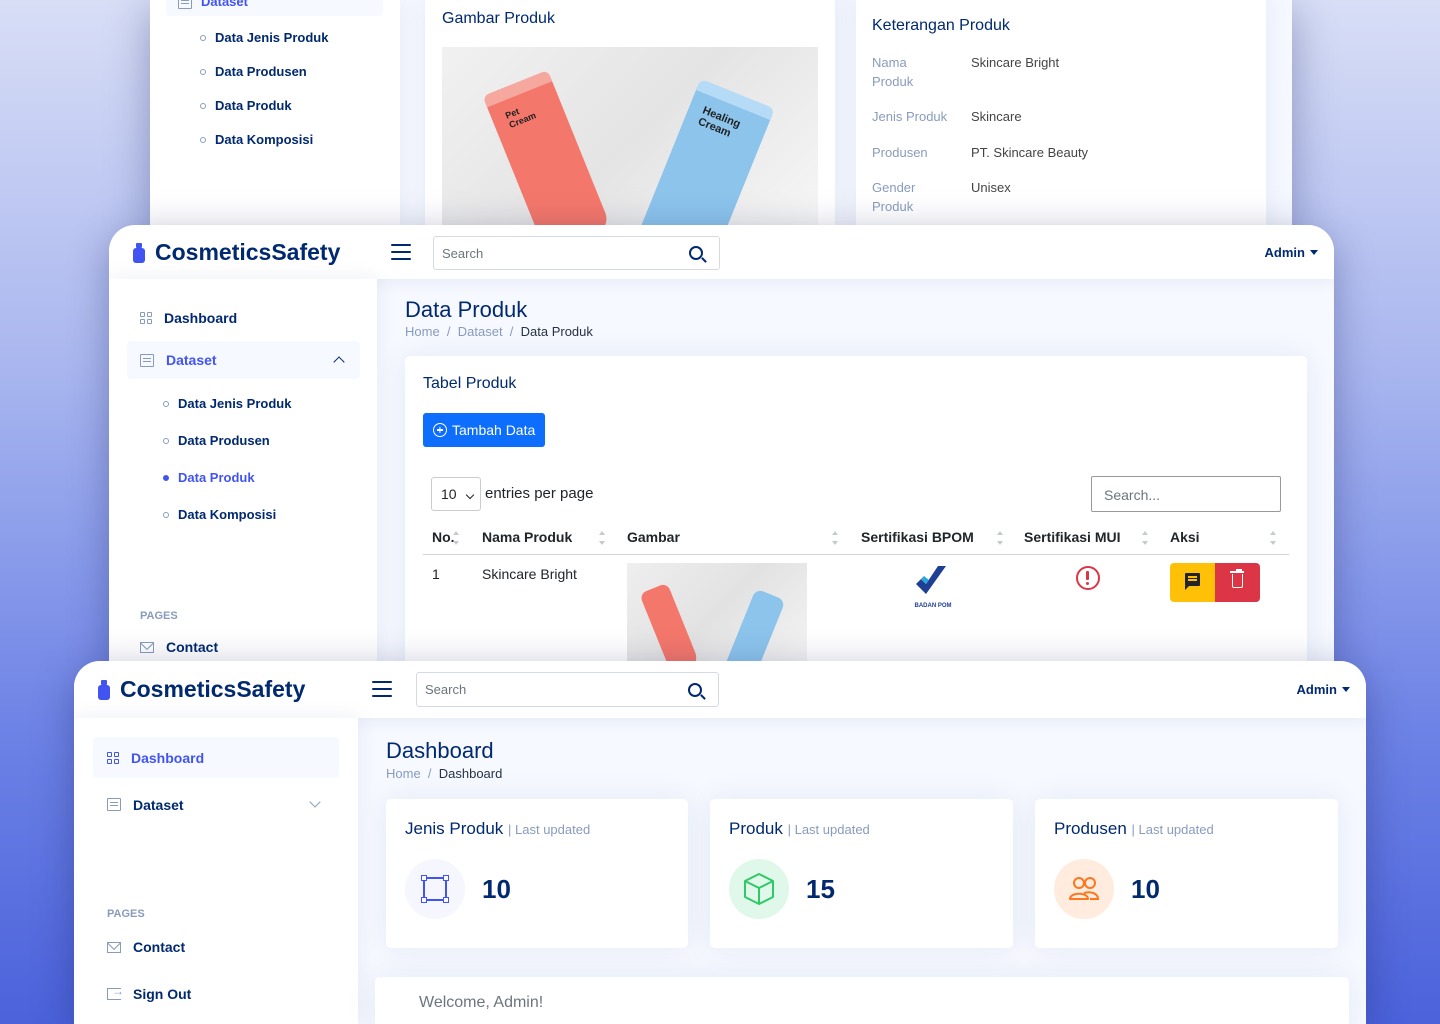 The width and height of the screenshot is (1440, 1024). Describe the element at coordinates (996, 116) in the screenshot. I see `info-value: Skincare` at that location.